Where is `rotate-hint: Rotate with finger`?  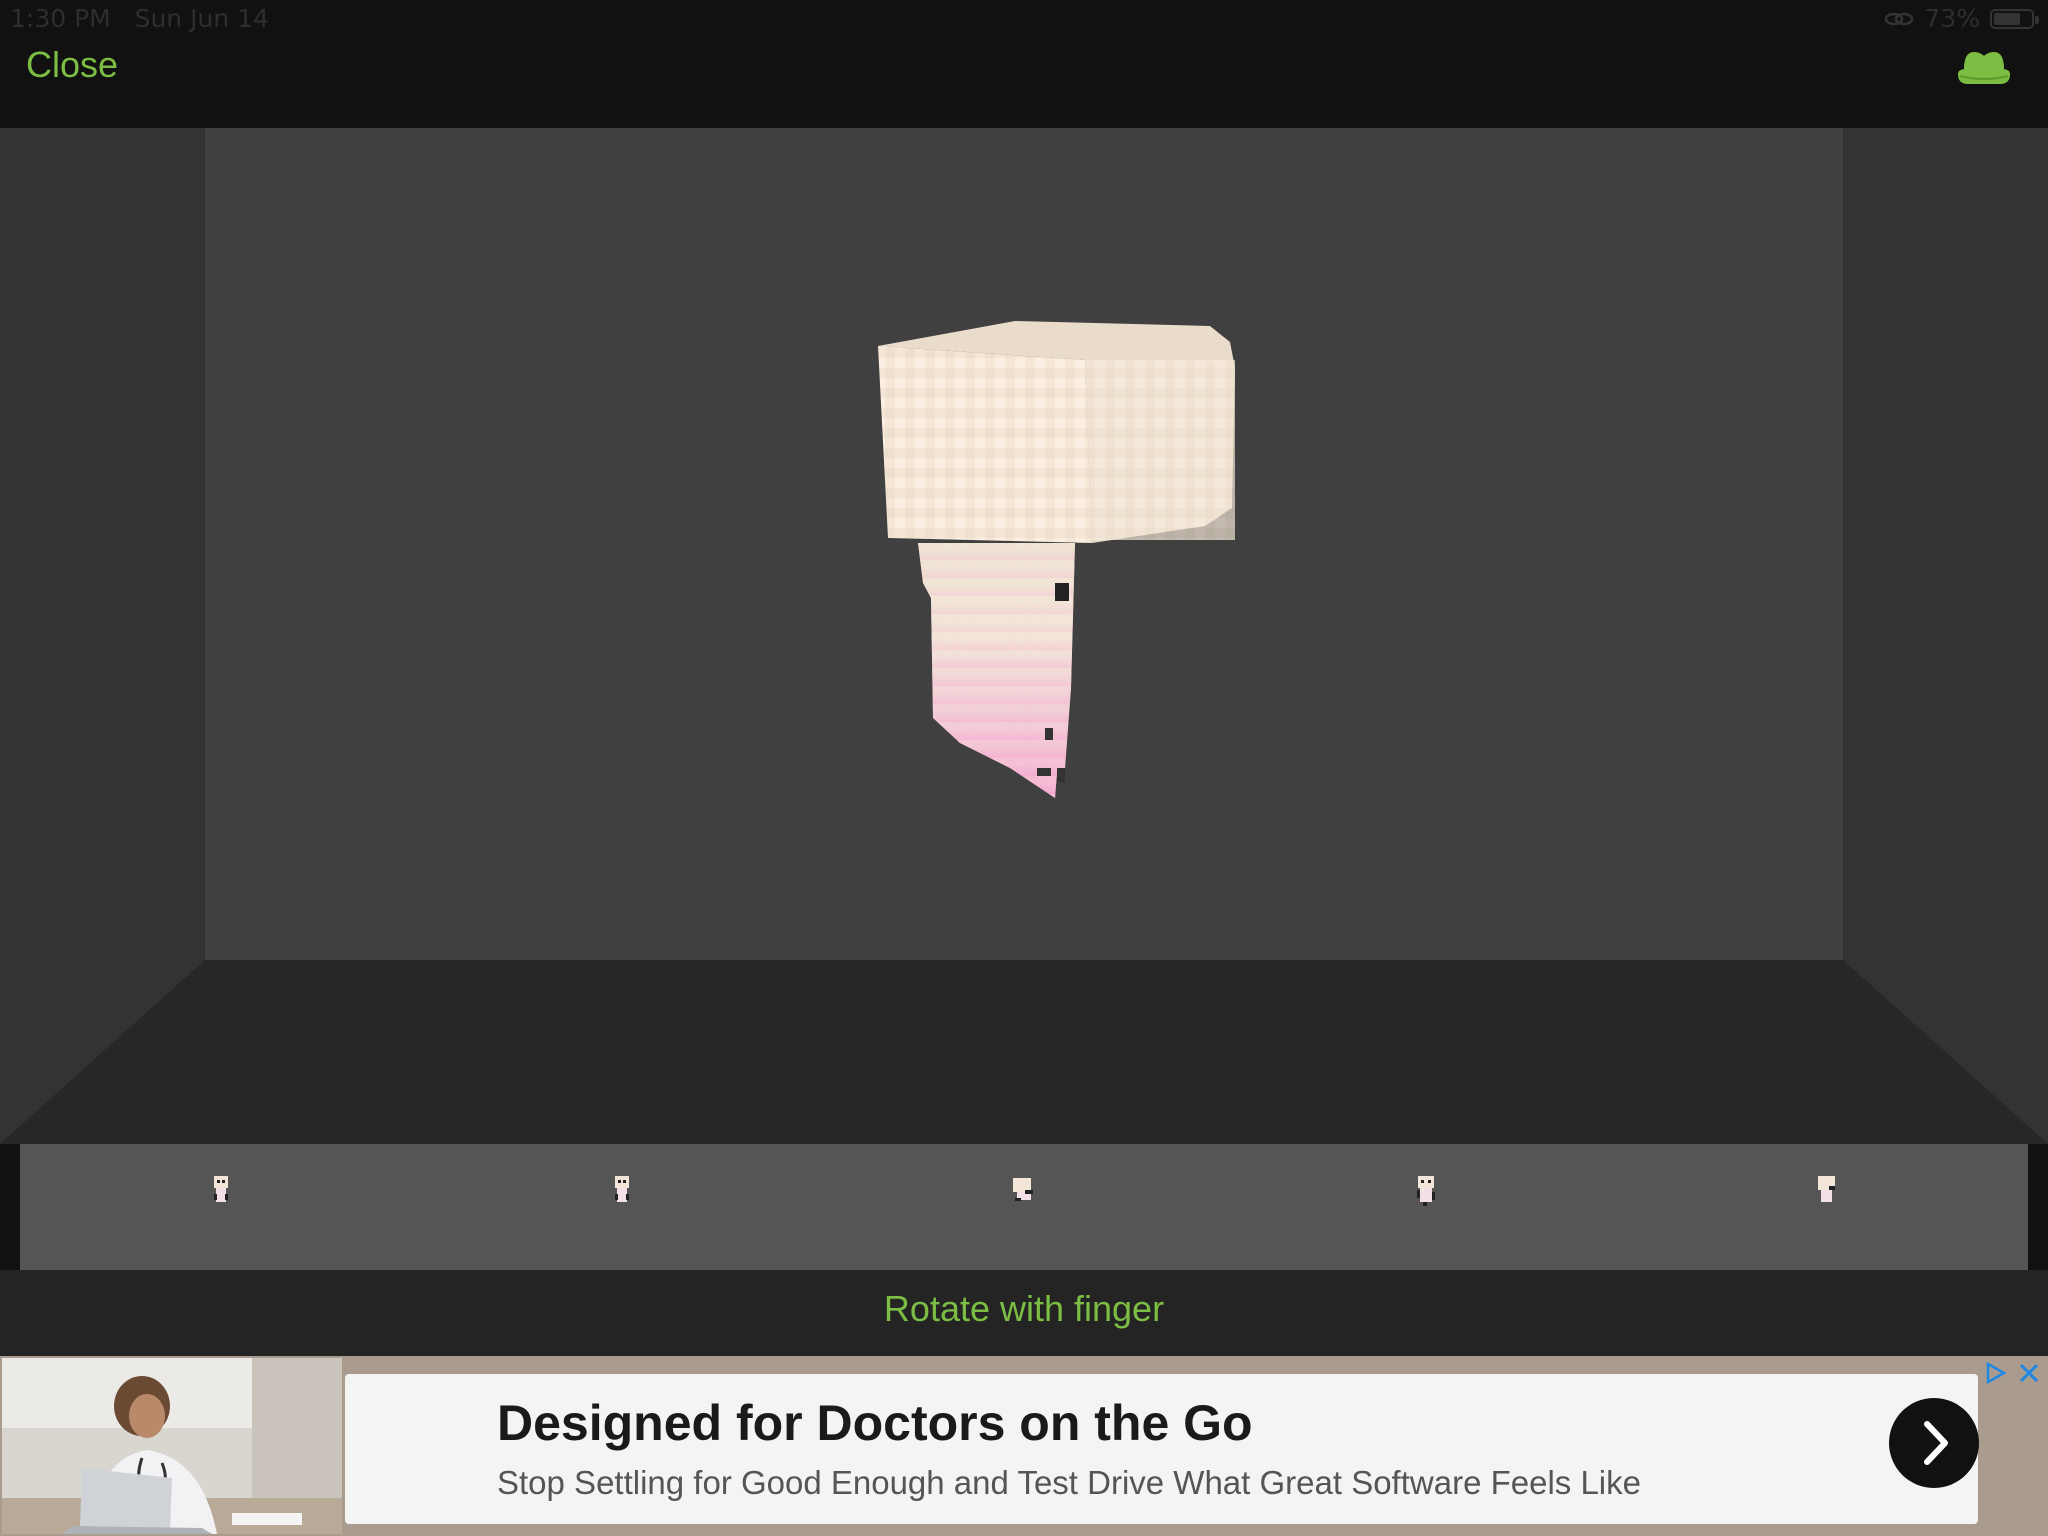 rotate-hint: Rotate with finger is located at coordinates (1024, 1308).